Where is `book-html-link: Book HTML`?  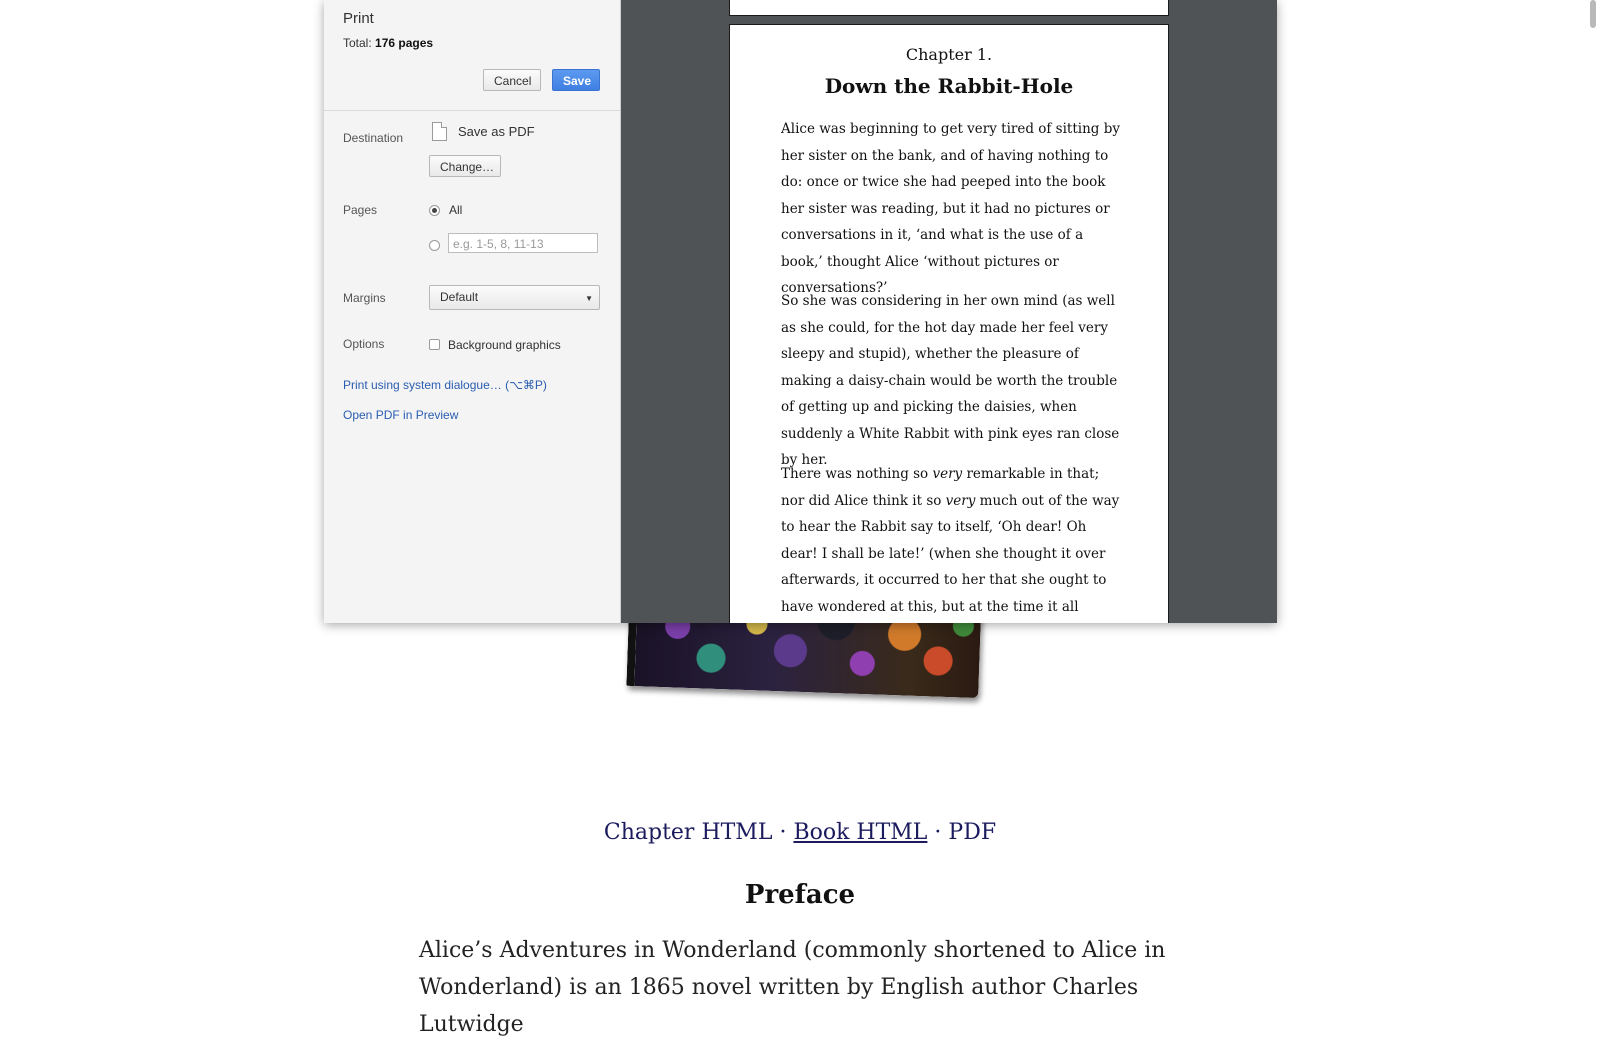
book-html-link: Book HTML is located at coordinates (860, 832).